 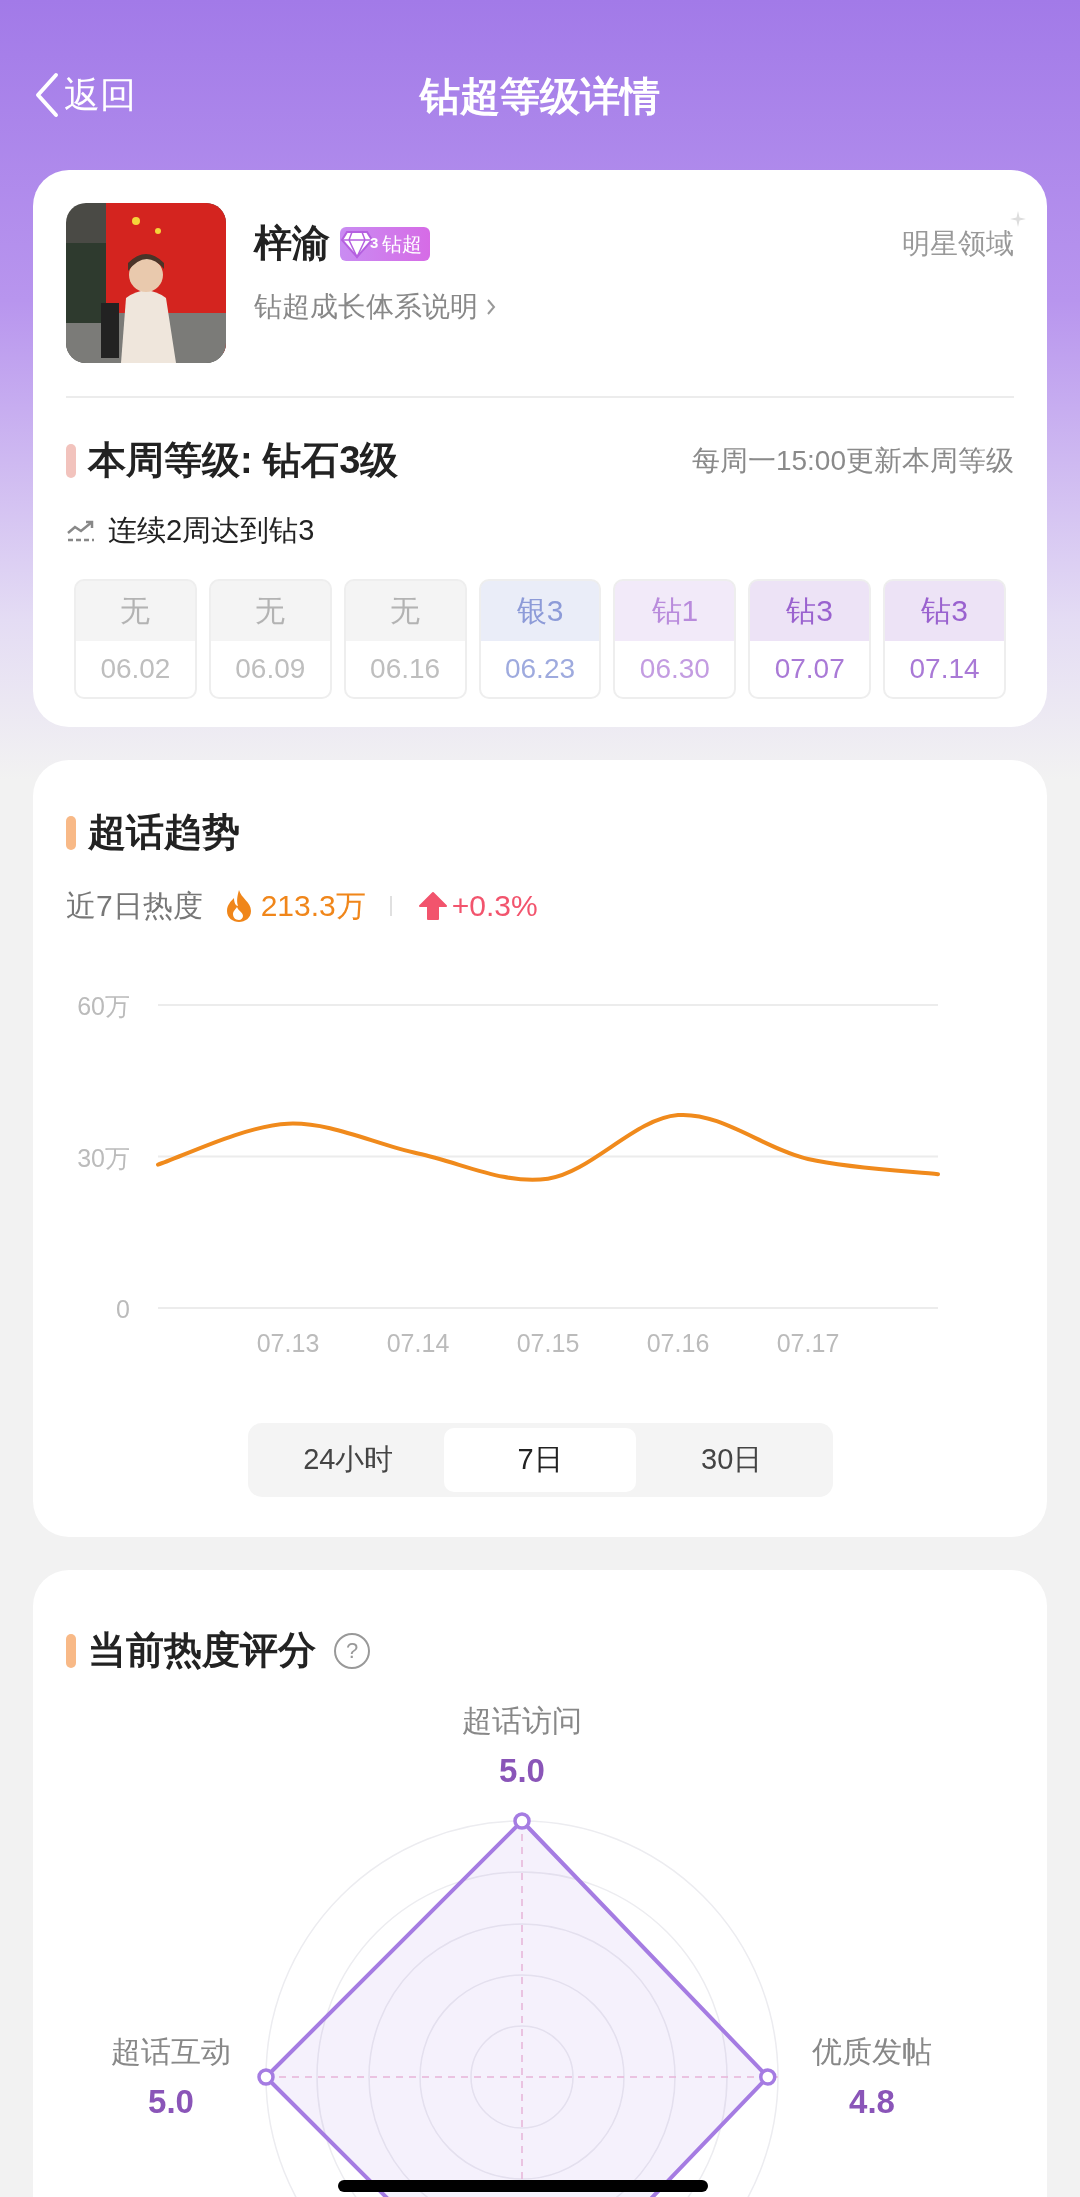 I want to click on week-date: 06.09, so click(x=270, y=668).